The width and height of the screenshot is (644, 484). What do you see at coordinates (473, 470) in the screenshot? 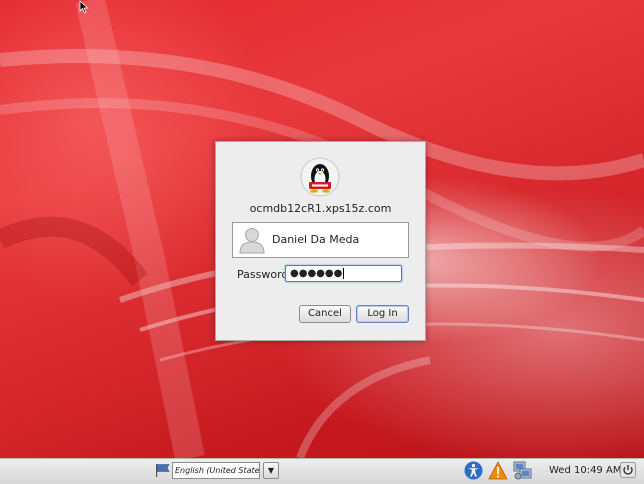
I see `accessibility-icon` at bounding box center [473, 470].